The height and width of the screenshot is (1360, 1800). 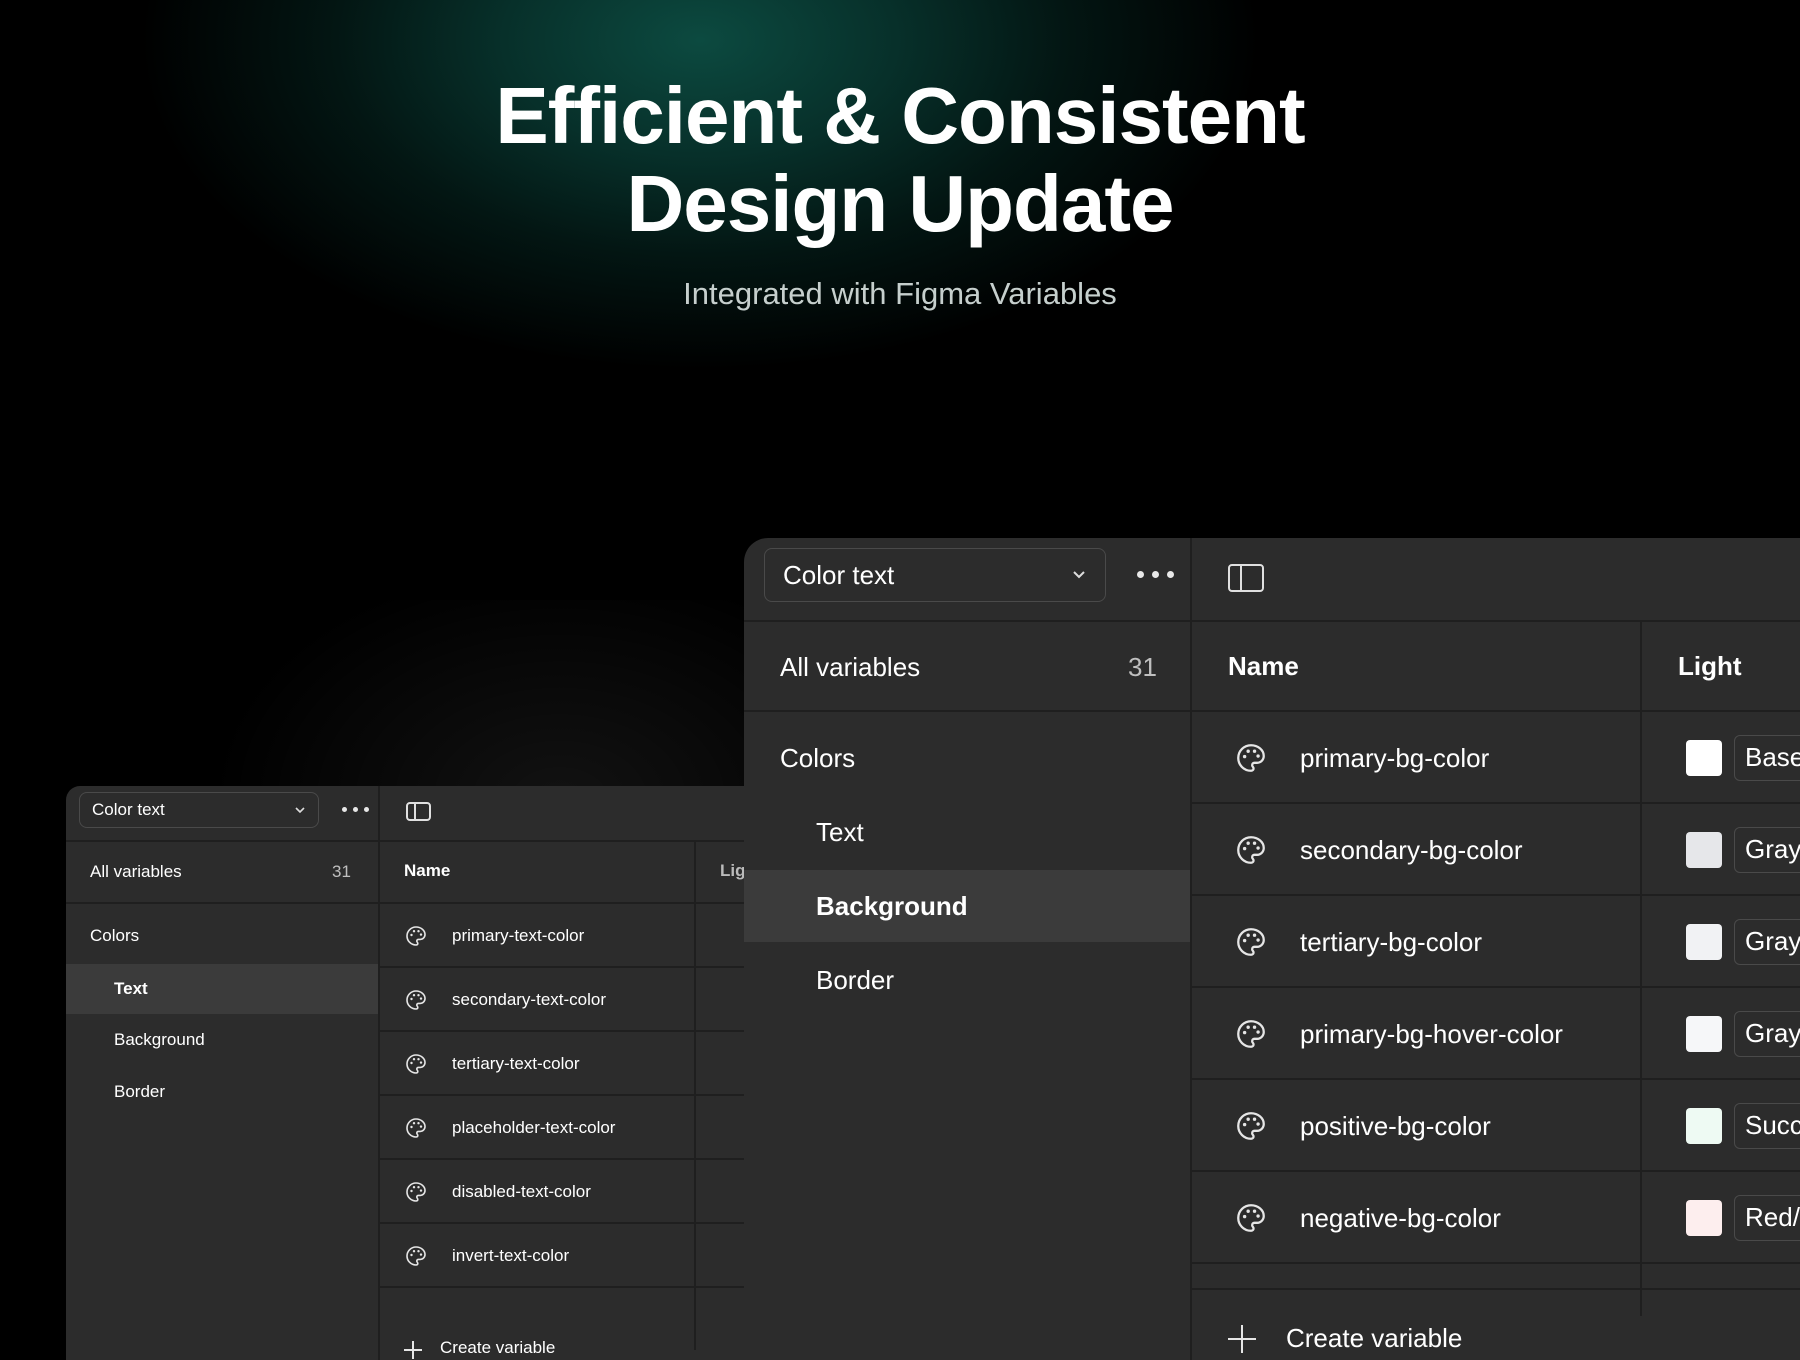 I want to click on table-row: negative-bg-color Red/, so click(x=1495, y=1218).